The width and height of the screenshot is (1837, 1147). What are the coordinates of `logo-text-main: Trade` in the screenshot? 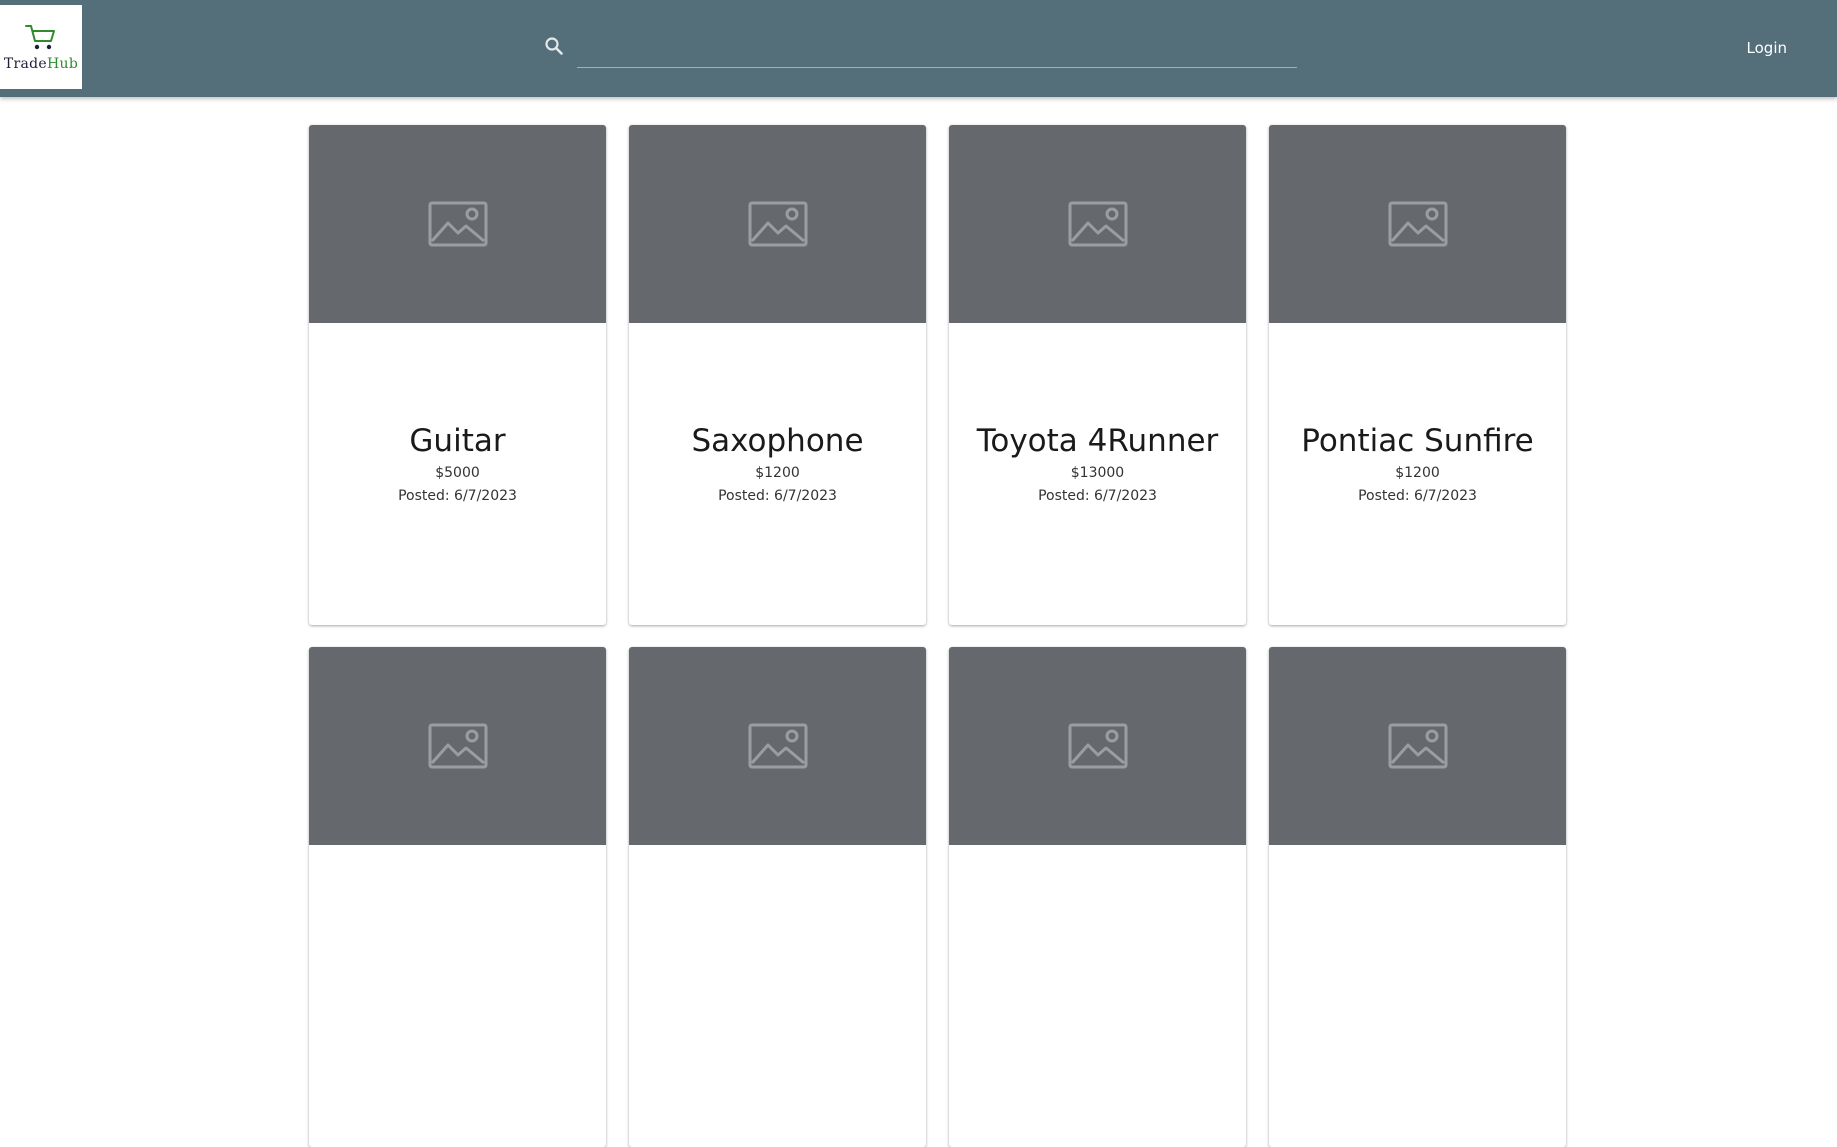 It's located at (25, 63).